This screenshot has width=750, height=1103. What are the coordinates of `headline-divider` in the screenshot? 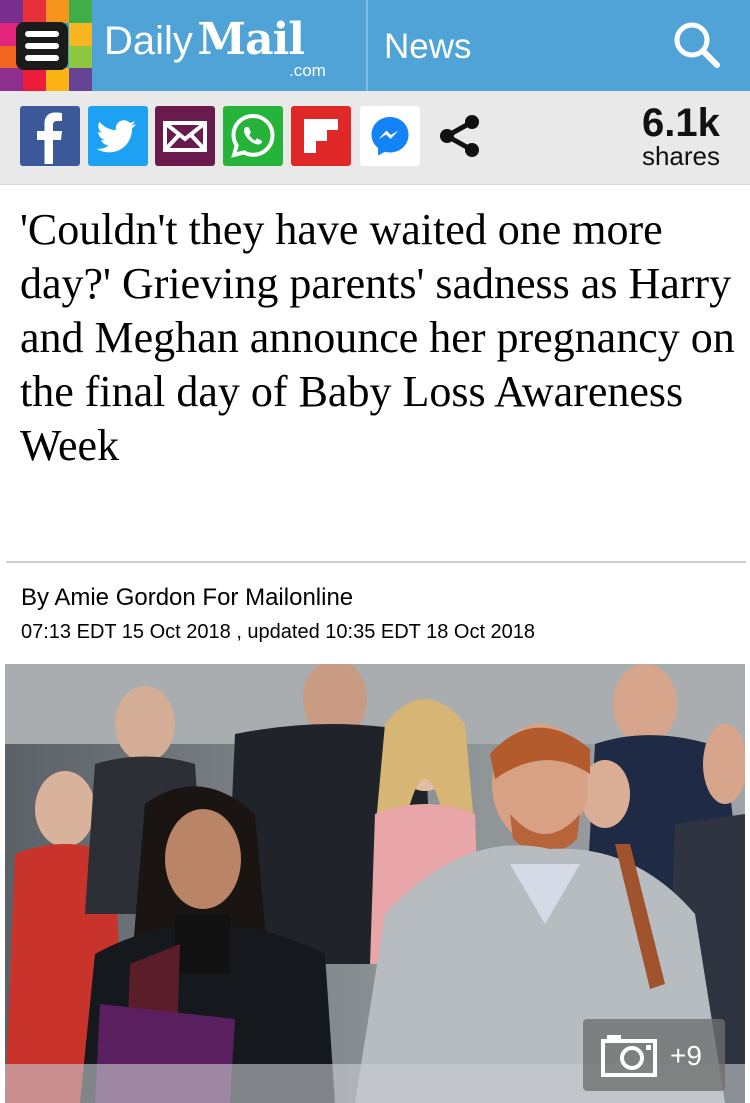 It's located at (376, 562).